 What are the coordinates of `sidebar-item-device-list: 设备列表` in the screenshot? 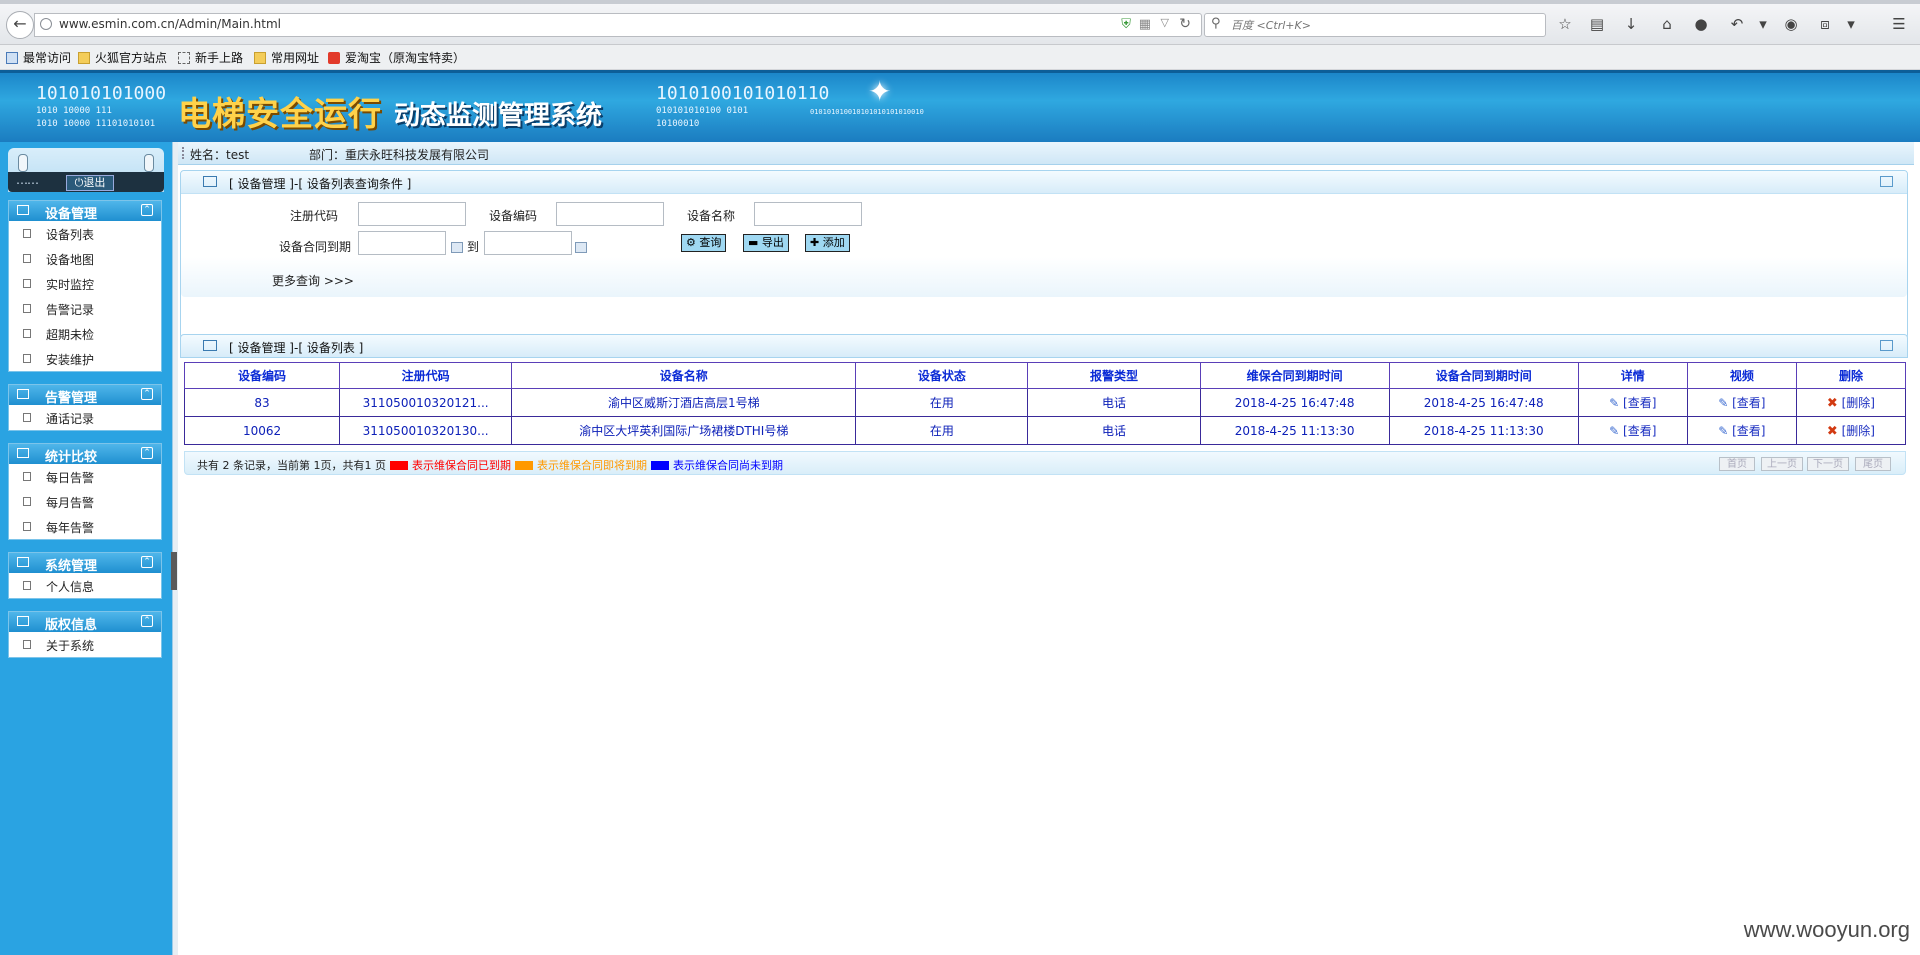 It's located at (85, 233).